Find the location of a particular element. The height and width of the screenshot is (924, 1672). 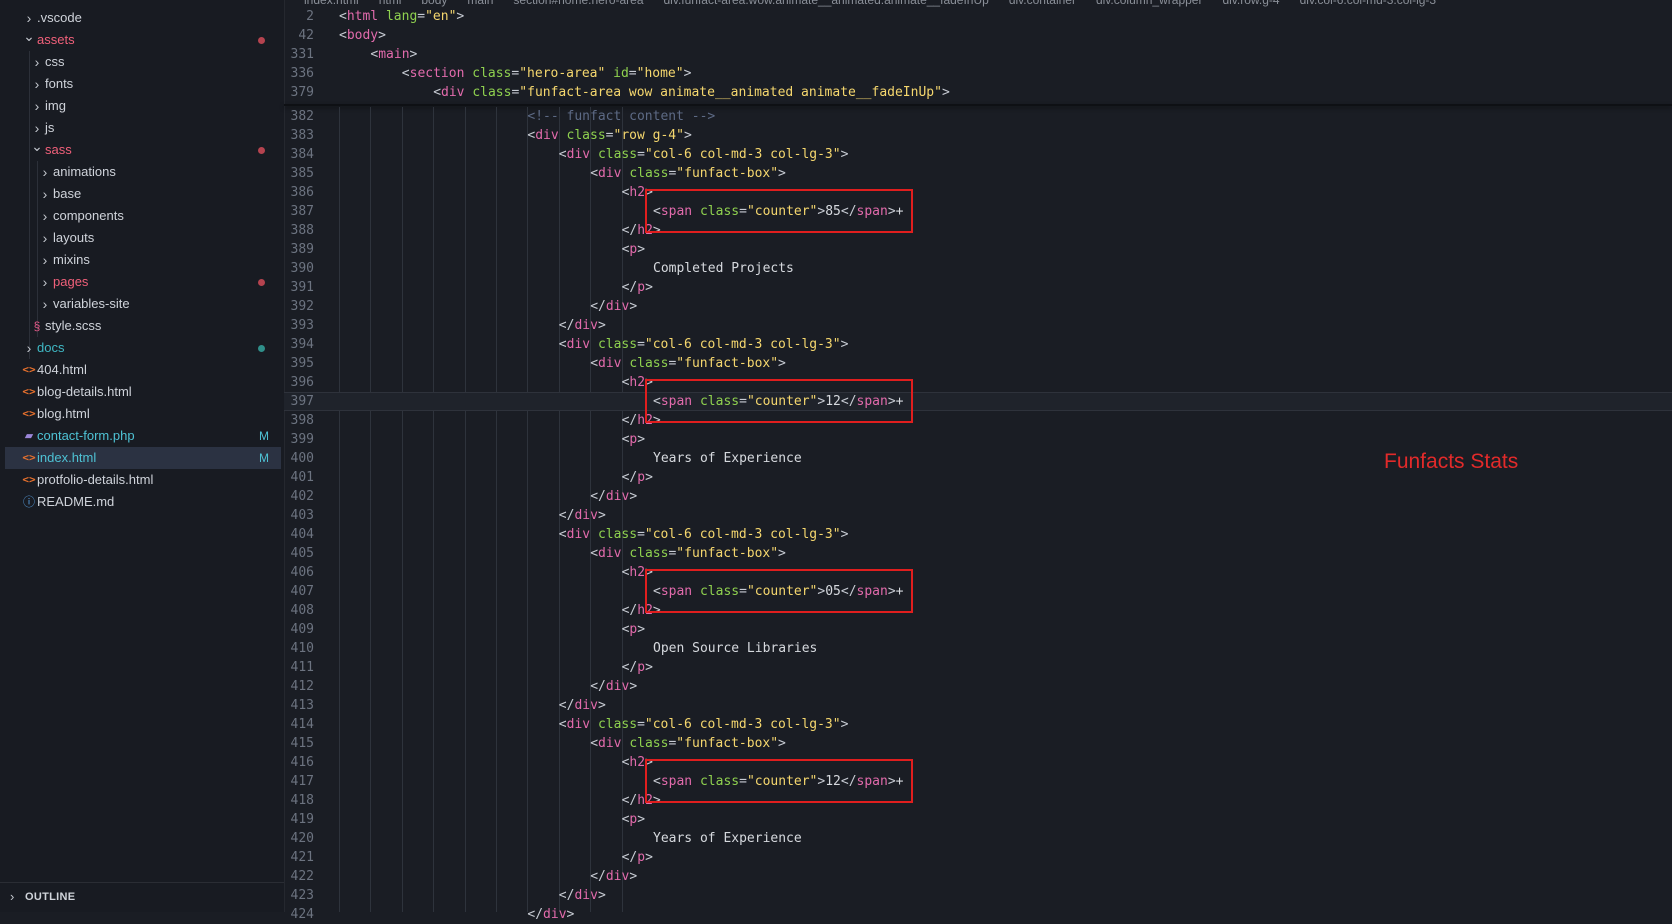

code-line: 392 </div> is located at coordinates (978, 306).